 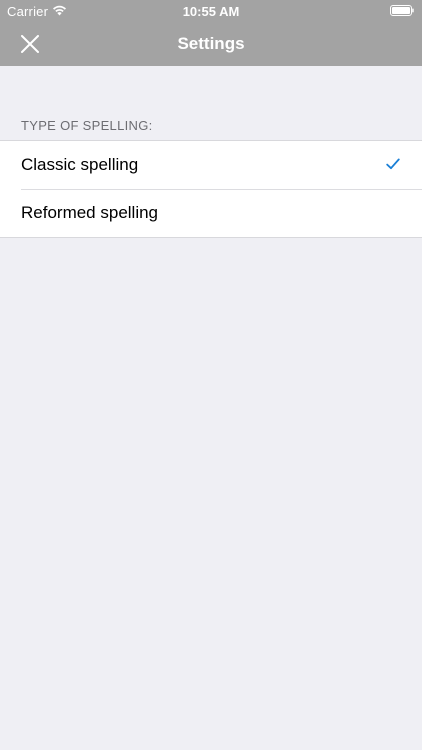 I want to click on option-classic-spelling: Classic spelling, so click(x=211, y=165).